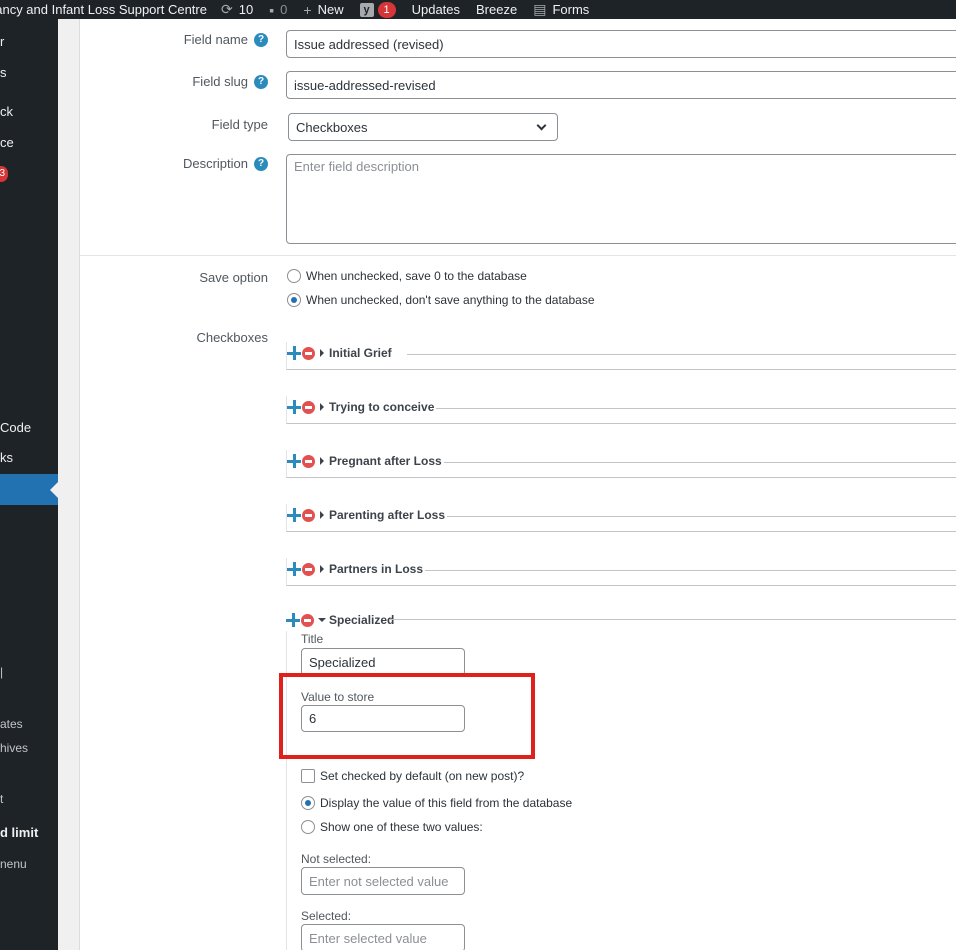  What do you see at coordinates (233, 277) in the screenshot?
I see `save-option-label: Save option` at bounding box center [233, 277].